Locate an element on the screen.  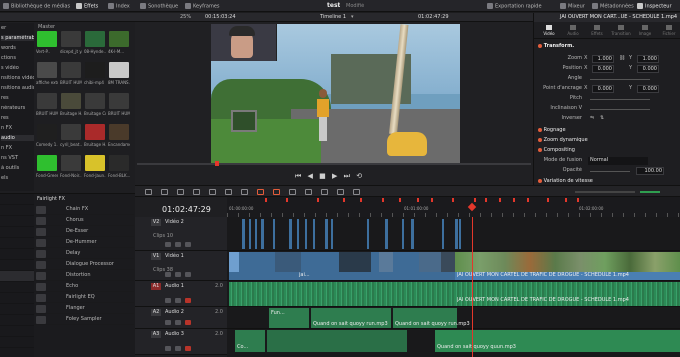
bin-tree-item: nsitions vidéo is located at coordinates (17, 78).